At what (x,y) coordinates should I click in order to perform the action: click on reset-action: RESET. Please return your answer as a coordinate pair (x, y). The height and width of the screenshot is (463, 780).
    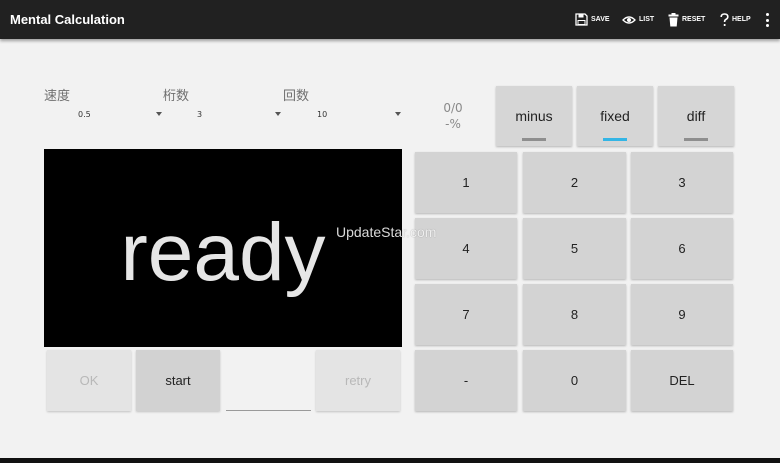
    Looking at the image, I should click on (686, 19).